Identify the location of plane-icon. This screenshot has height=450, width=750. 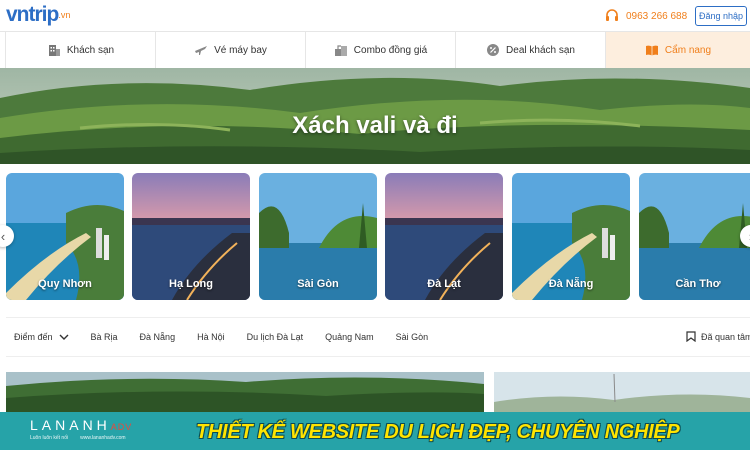
(201, 50).